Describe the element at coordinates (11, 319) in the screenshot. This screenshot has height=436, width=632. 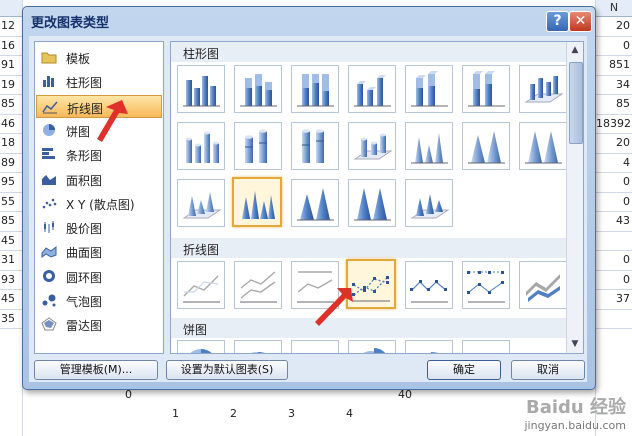
I see `cell: 35` at that location.